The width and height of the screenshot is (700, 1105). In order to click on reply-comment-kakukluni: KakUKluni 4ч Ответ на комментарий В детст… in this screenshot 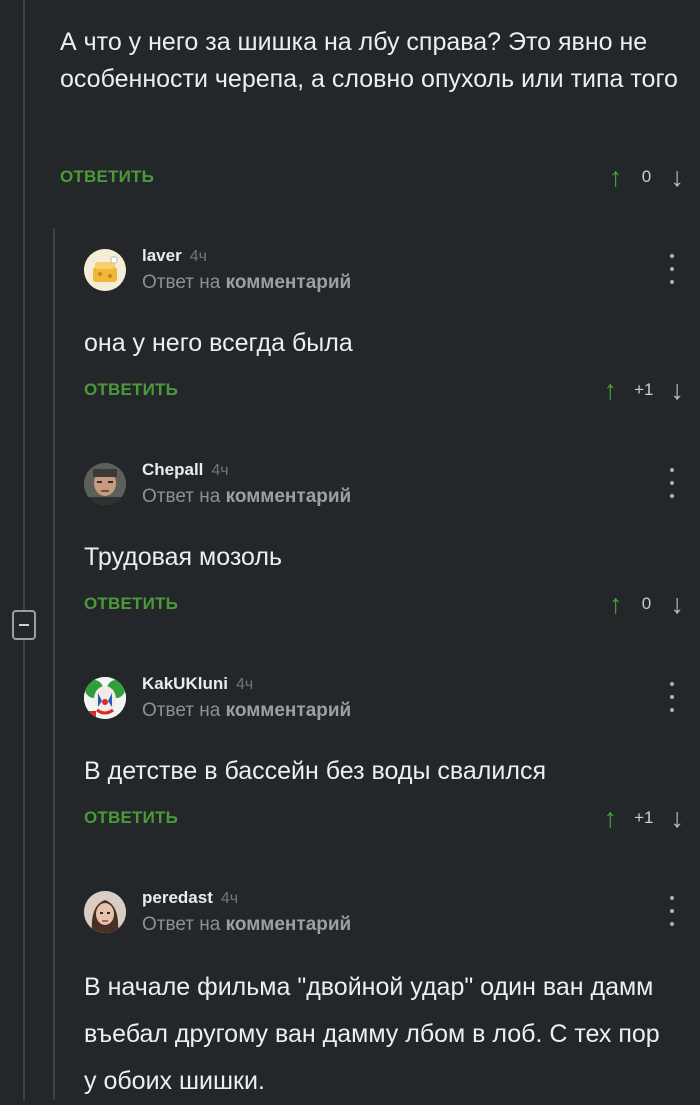, I will do `click(384, 757)`.